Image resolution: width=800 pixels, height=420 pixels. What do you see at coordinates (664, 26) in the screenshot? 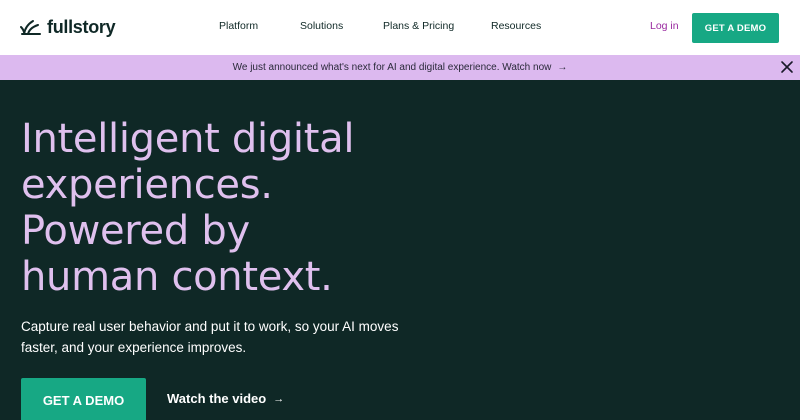
I see `login-link: Log in` at bounding box center [664, 26].